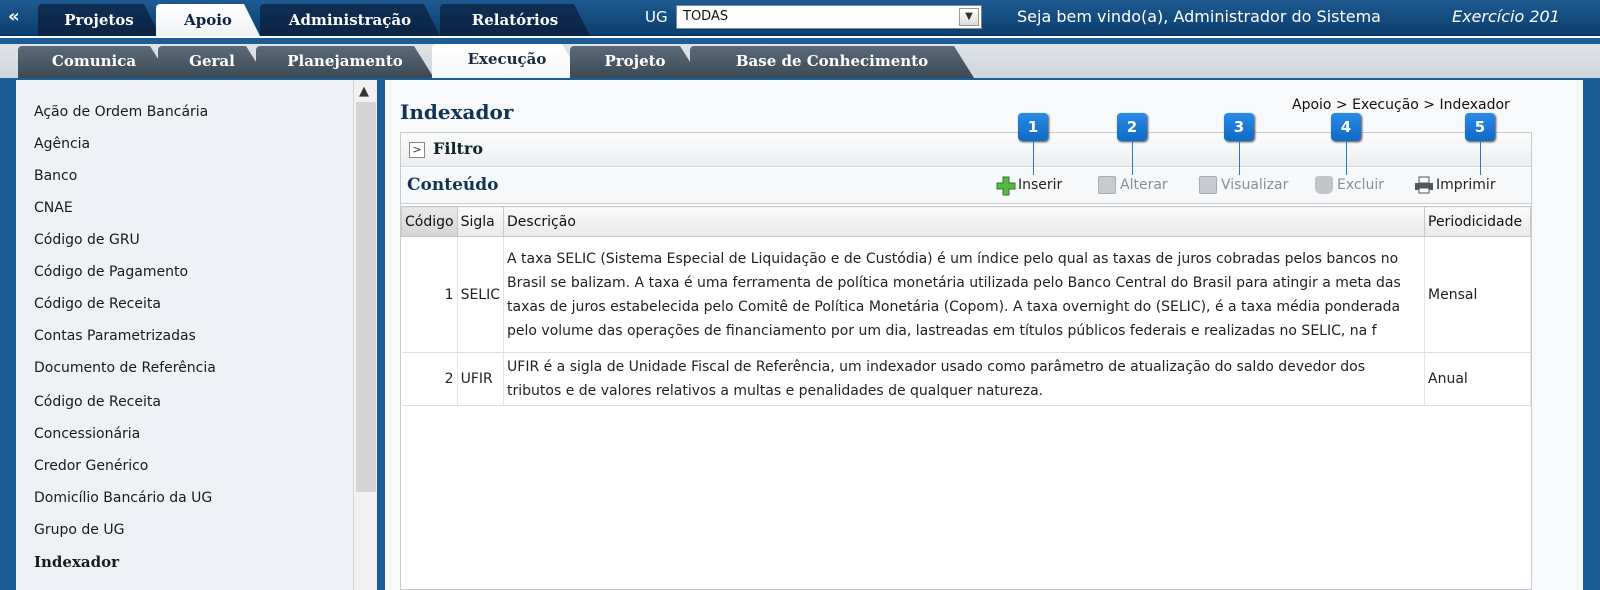 This screenshot has width=1600, height=590. What do you see at coordinates (99, 20) in the screenshot?
I see `top-tab-projetos: Projetos` at bounding box center [99, 20].